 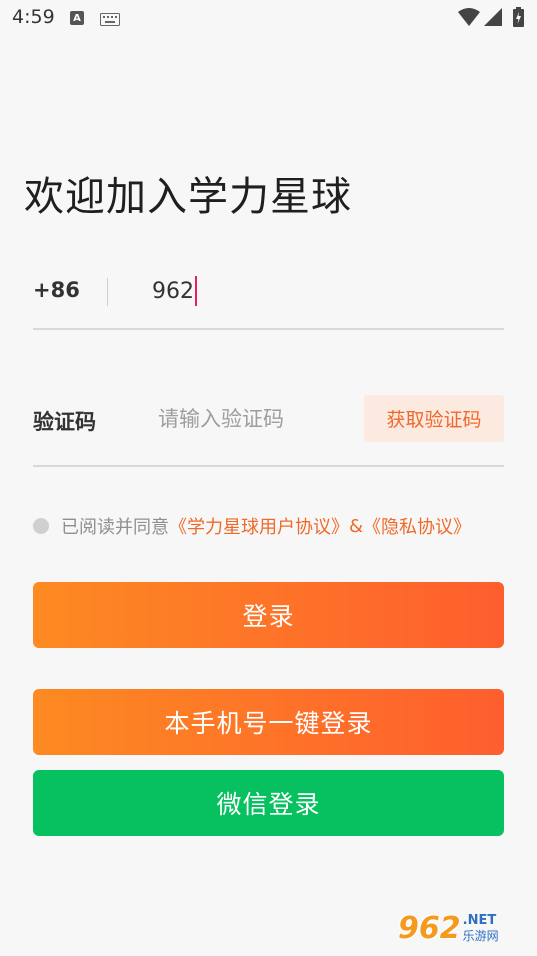 I want to click on watermark-net: .NET, so click(x=479, y=920).